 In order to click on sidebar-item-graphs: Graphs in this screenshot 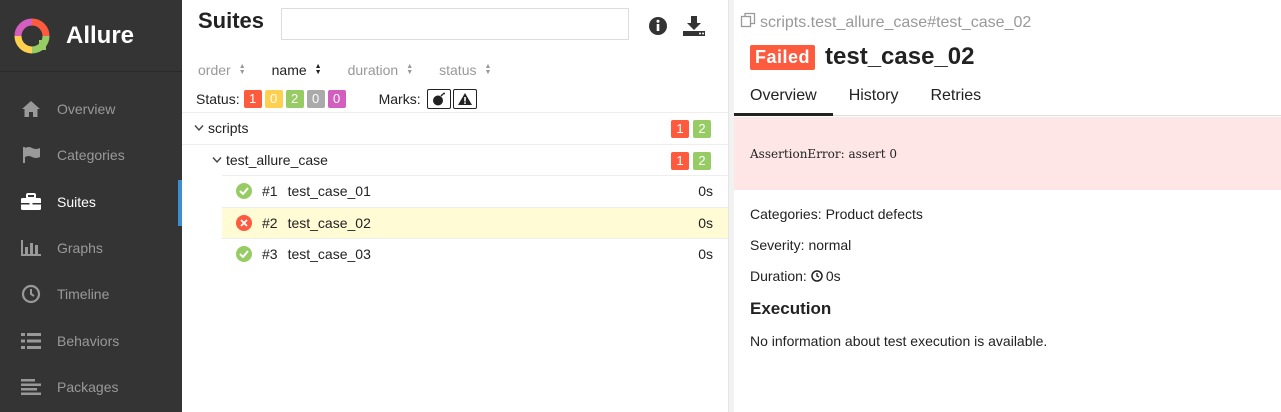, I will do `click(91, 248)`.